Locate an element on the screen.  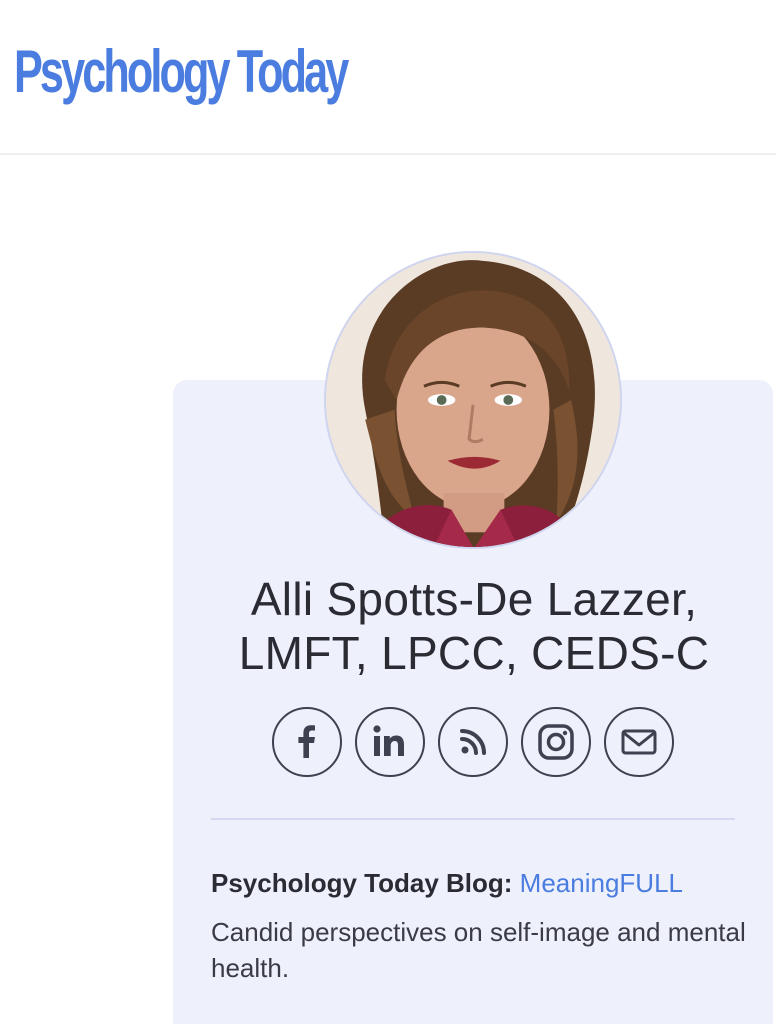
author-photo is located at coordinates (473, 400).